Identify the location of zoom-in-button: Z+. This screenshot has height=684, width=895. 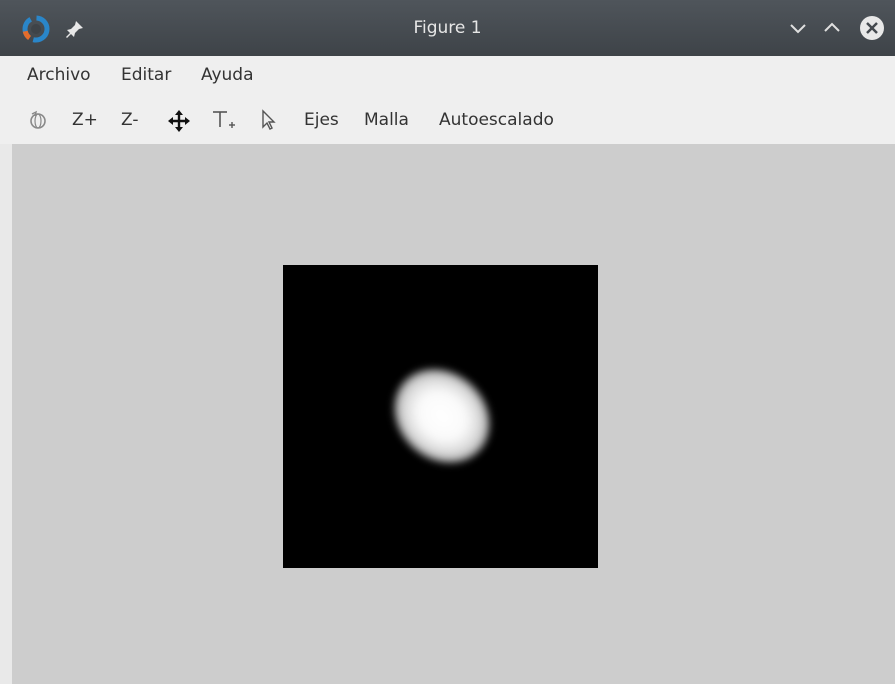
(85, 120).